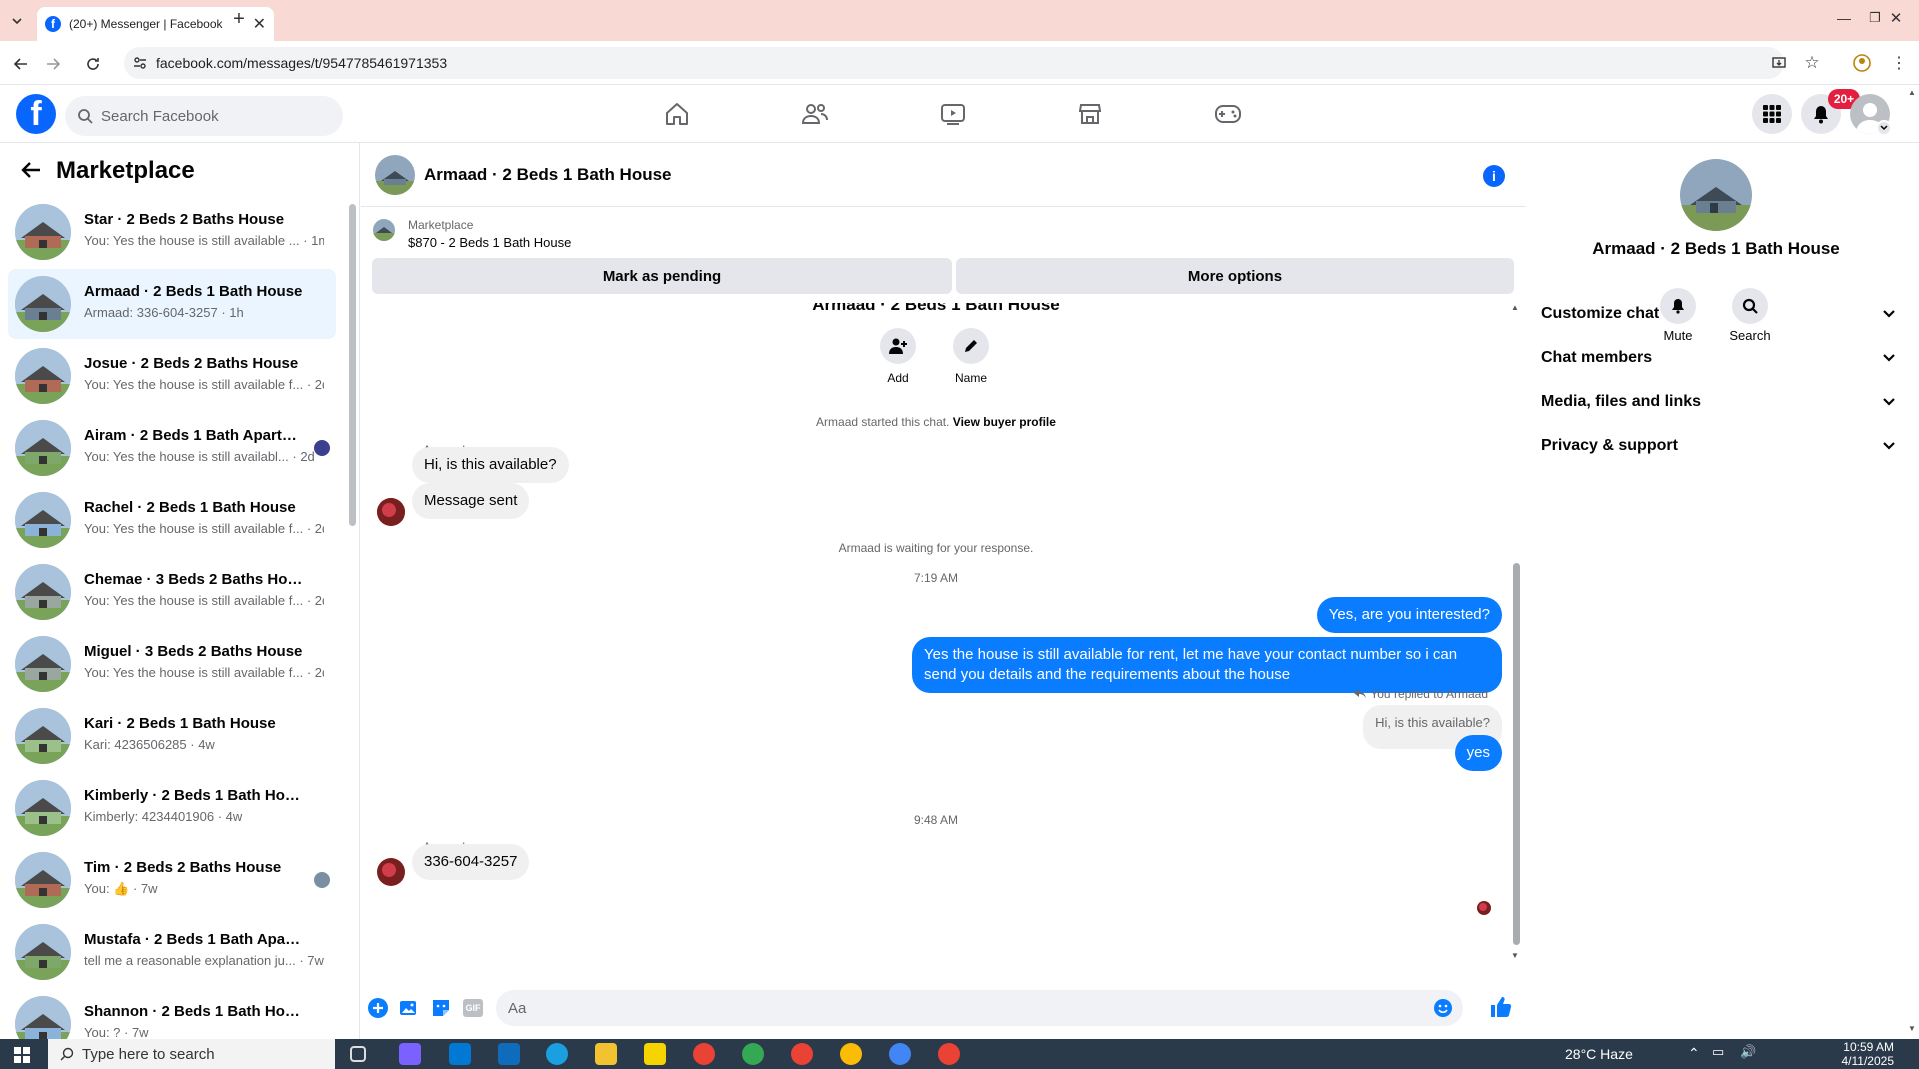  Describe the element at coordinates (1718, 446) in the screenshot. I see `info-section-privacy-support: Privacy & support` at that location.